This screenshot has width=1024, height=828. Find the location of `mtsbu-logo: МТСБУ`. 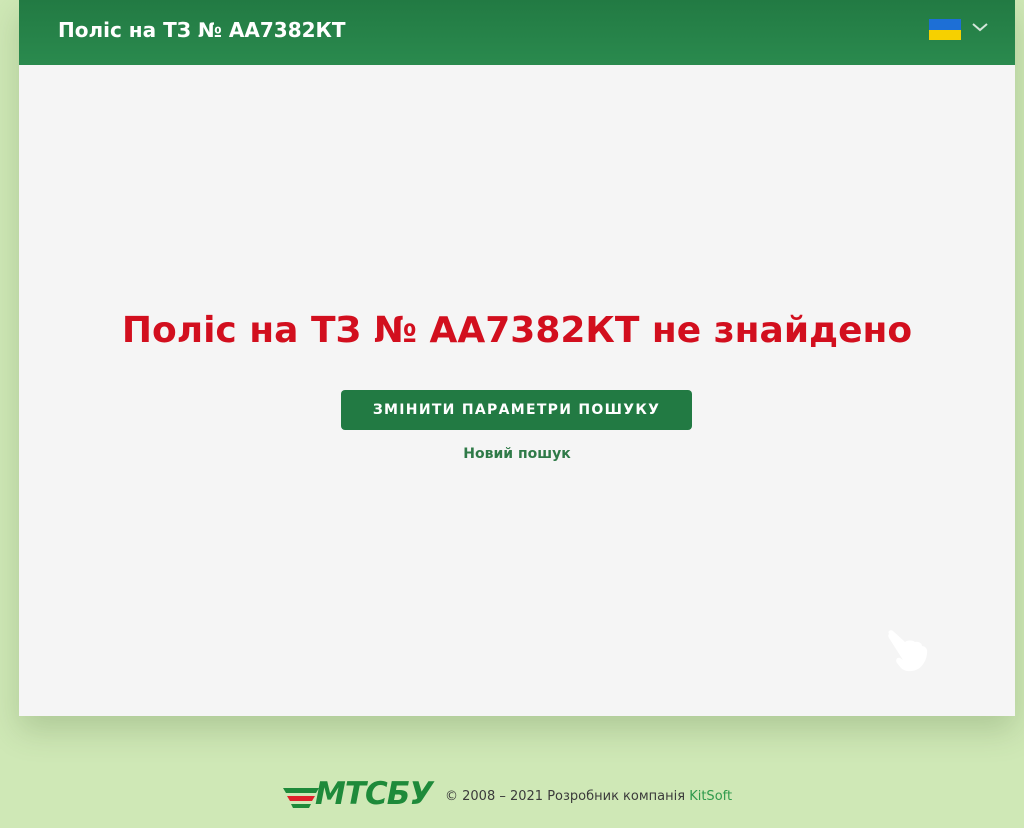

mtsbu-logo: МТСБУ is located at coordinates (361, 795).